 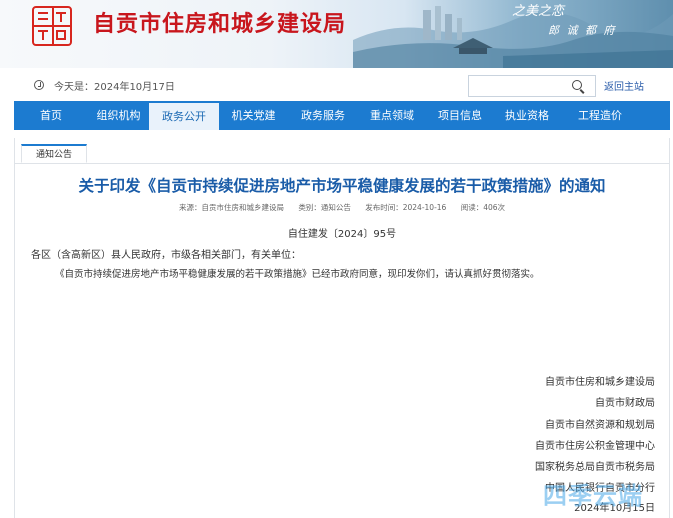 What do you see at coordinates (166, 255) in the screenshot?
I see `article-salutation: 各区（含高新区）县人民政府，市级各相关部门，有关单位：` at bounding box center [166, 255].